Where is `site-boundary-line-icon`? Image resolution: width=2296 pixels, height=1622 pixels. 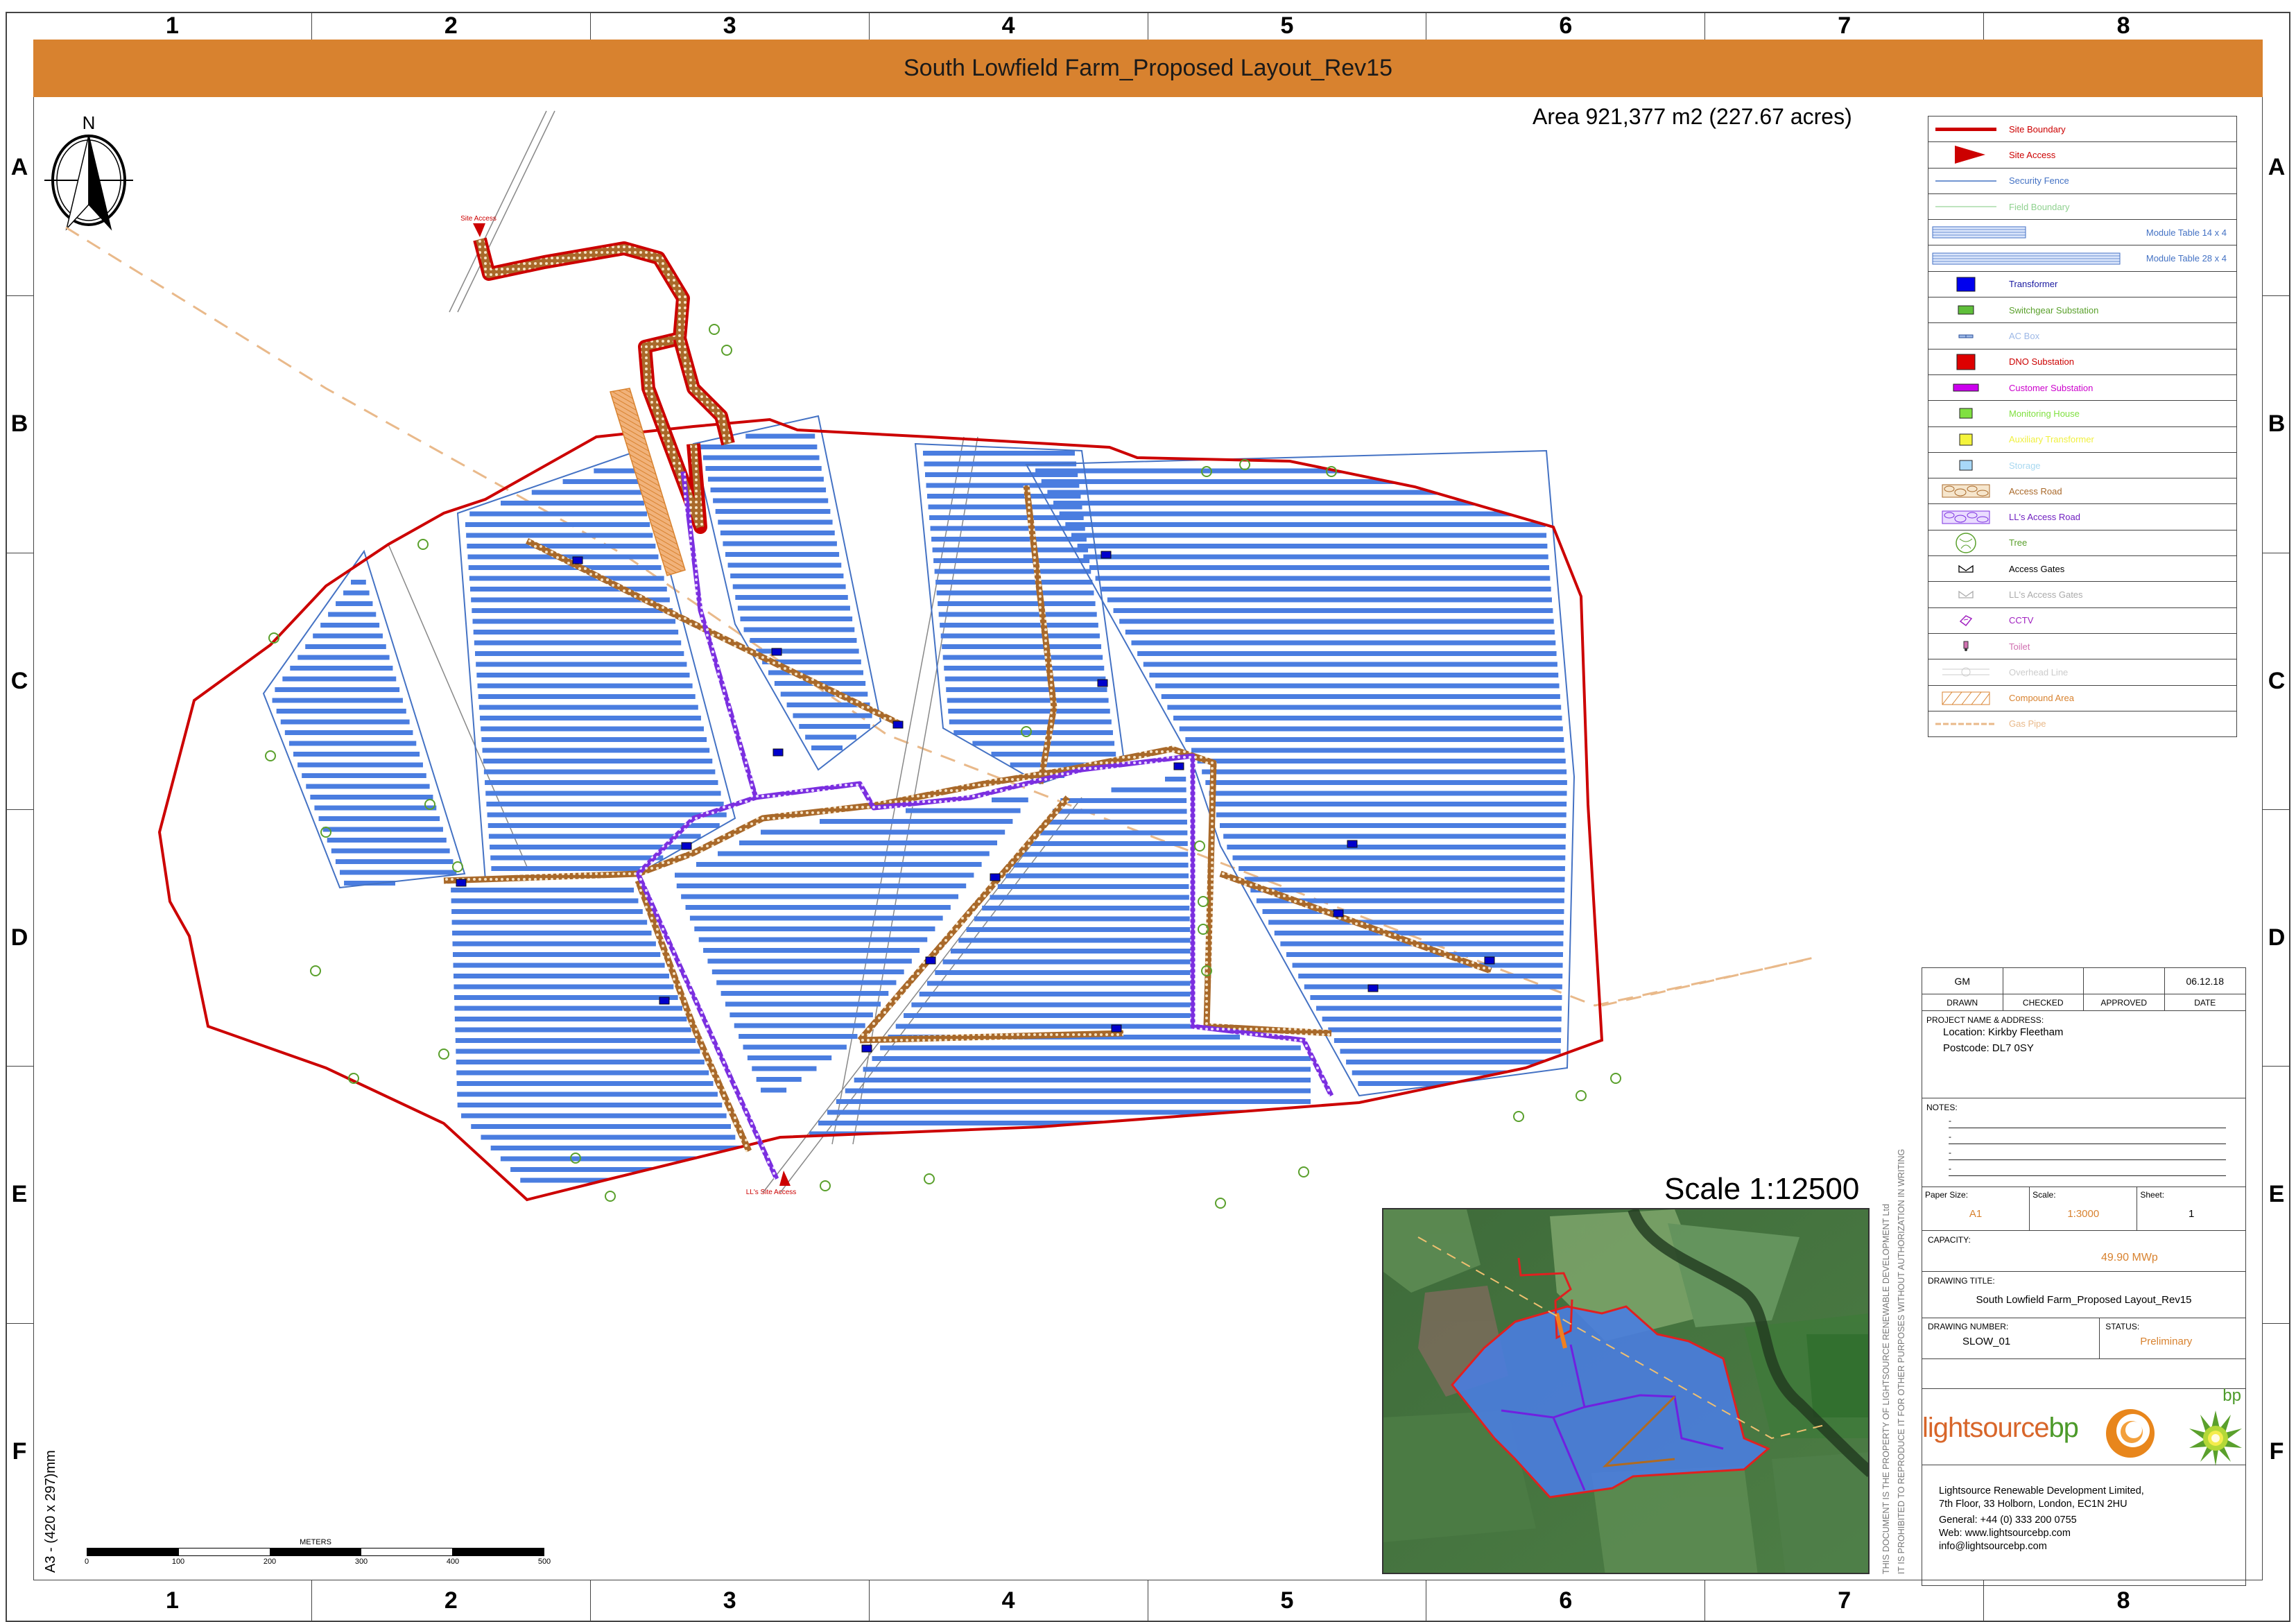
site-boundary-line-icon is located at coordinates (1966, 129).